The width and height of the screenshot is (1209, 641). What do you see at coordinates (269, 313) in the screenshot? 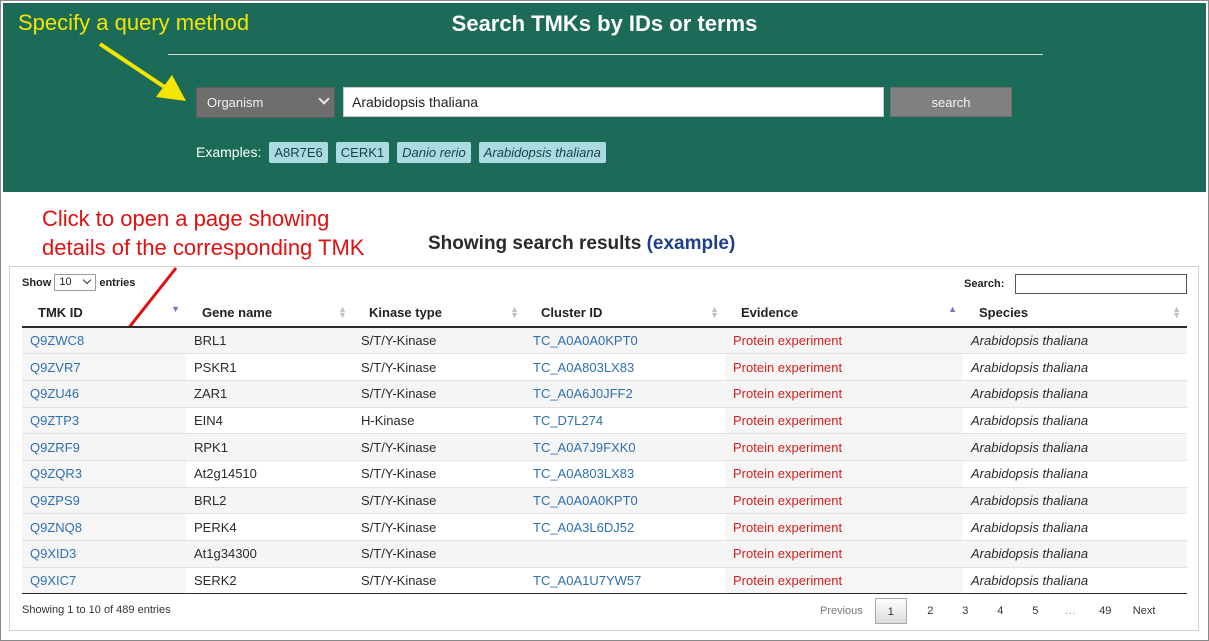
I see `column-header-gene-name: Gene name ▲ ▼` at bounding box center [269, 313].